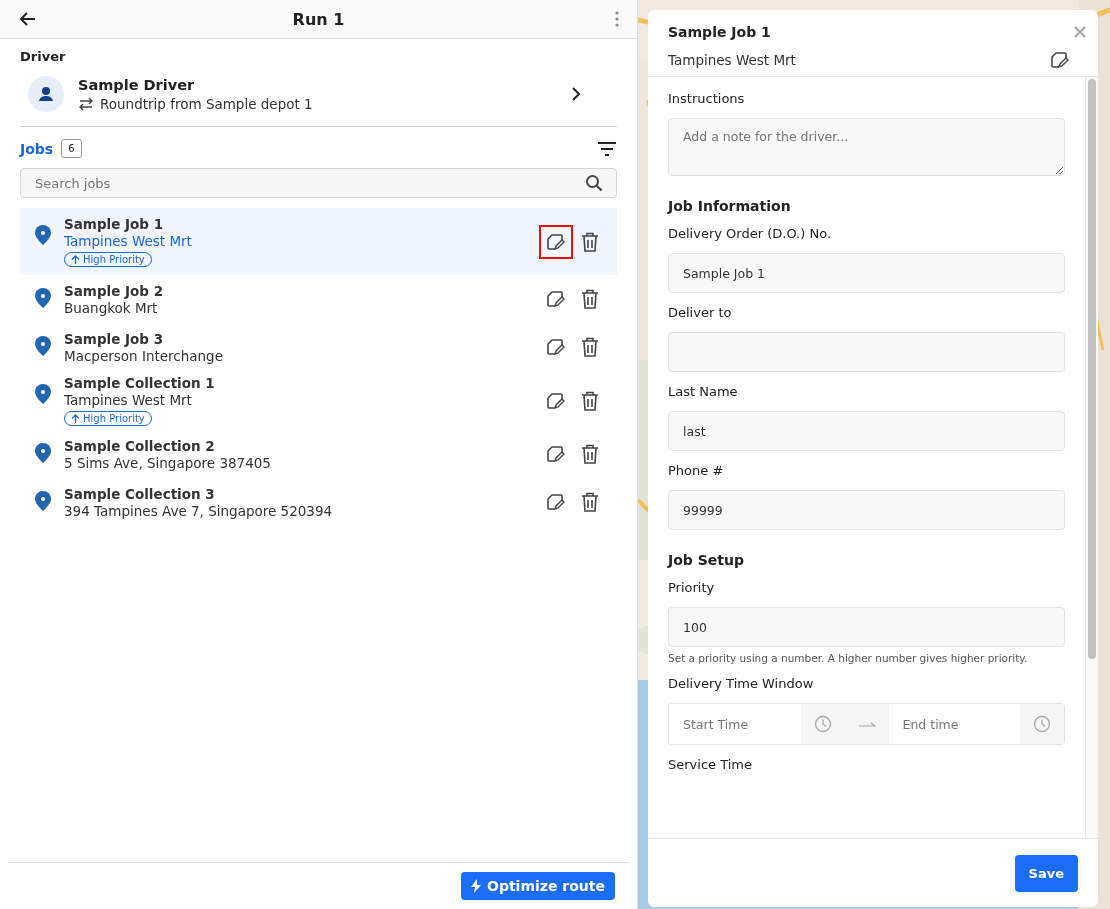 This screenshot has height=909, width=1110. Describe the element at coordinates (710, 764) in the screenshot. I see `field-label: Service Time` at that location.